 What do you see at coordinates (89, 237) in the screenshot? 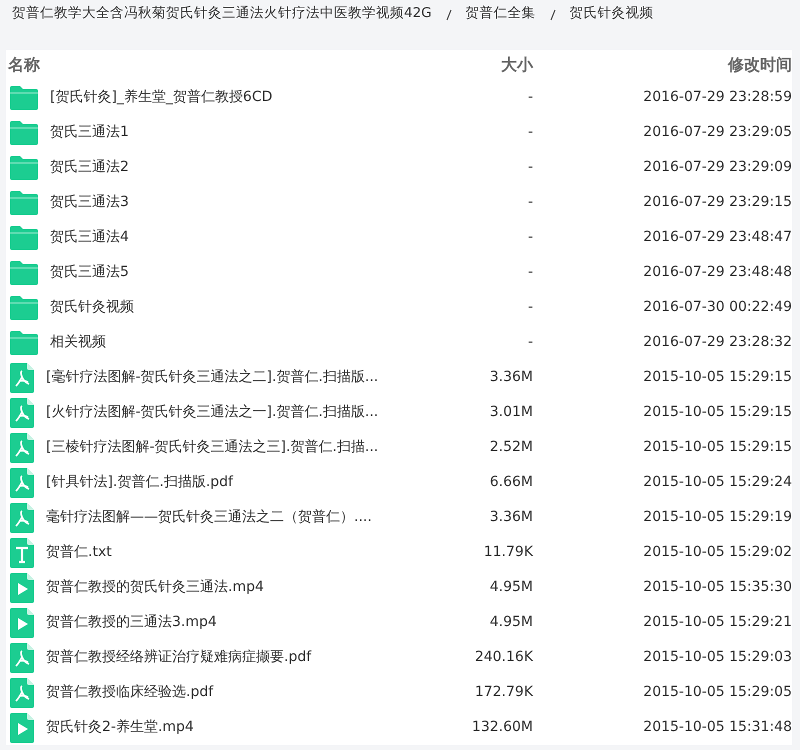
I see `file-name: 贺氏三通法4` at bounding box center [89, 237].